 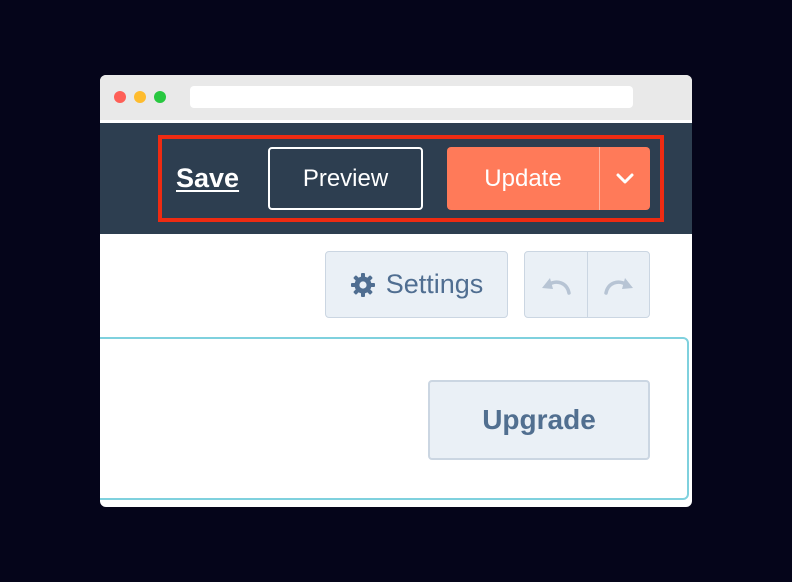 I want to click on update-button: Update, so click(x=523, y=178).